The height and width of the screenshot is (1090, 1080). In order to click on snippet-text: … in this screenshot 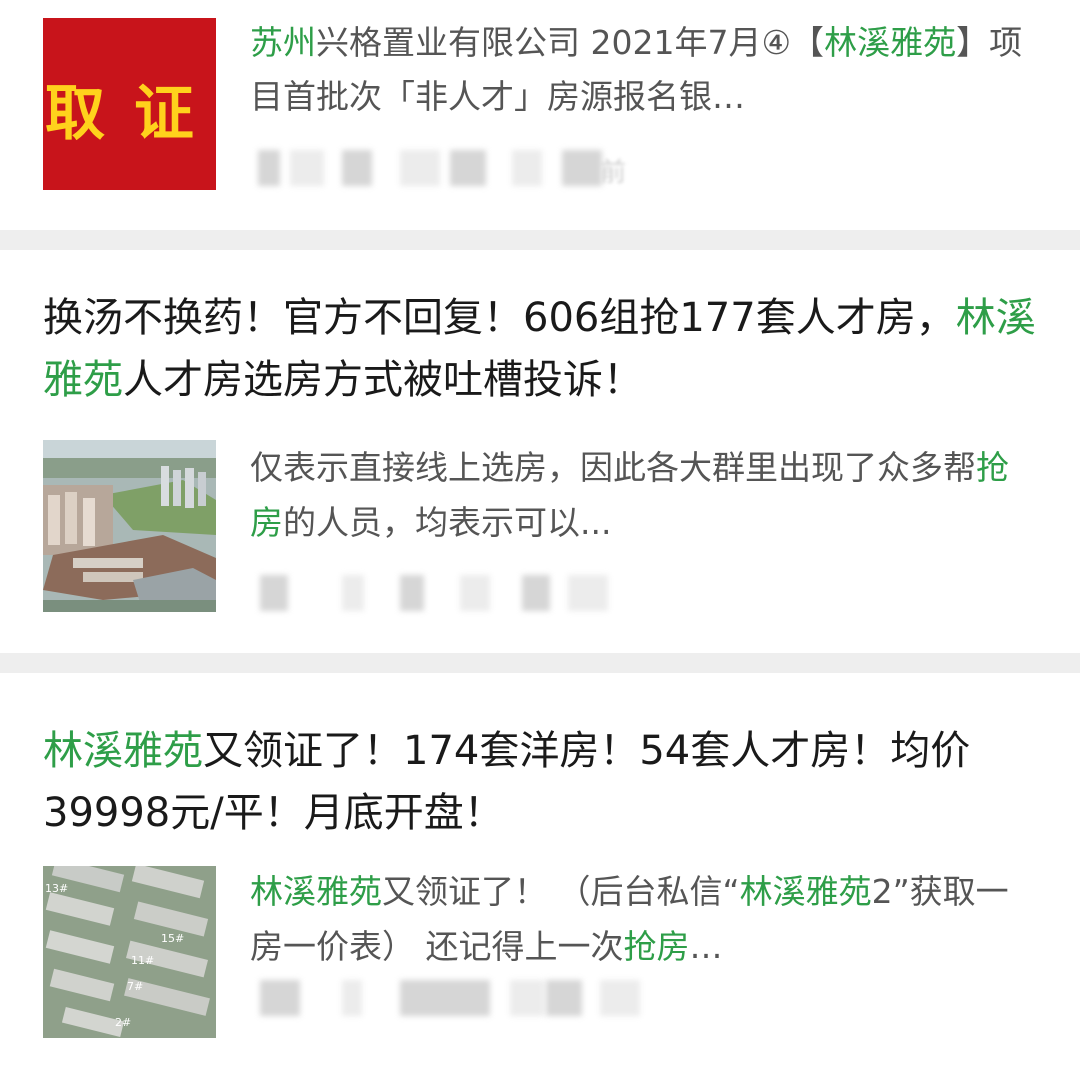, I will do `click(706, 946)`.